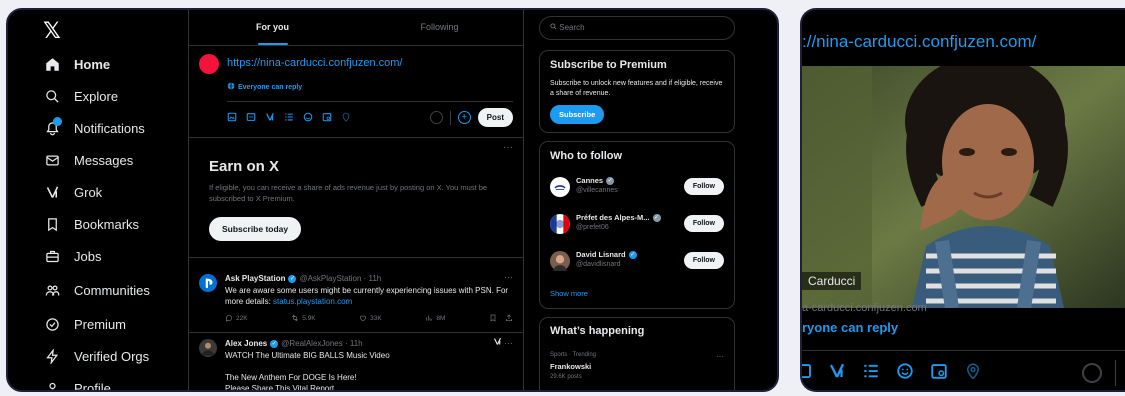 Image resolution: width=1125 pixels, height=396 pixels. Describe the element at coordinates (322, 343) in the screenshot. I see `author-meta: @RealAlexJones · 11h` at that location.